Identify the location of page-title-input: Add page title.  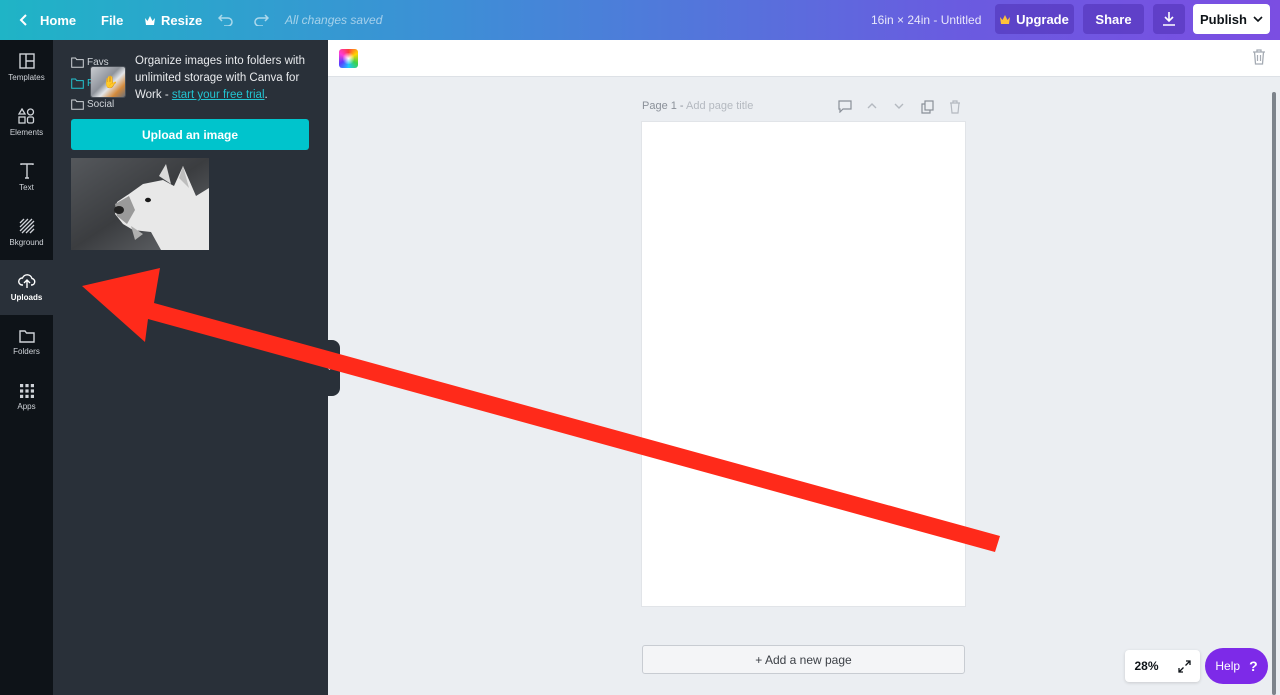
(719, 106).